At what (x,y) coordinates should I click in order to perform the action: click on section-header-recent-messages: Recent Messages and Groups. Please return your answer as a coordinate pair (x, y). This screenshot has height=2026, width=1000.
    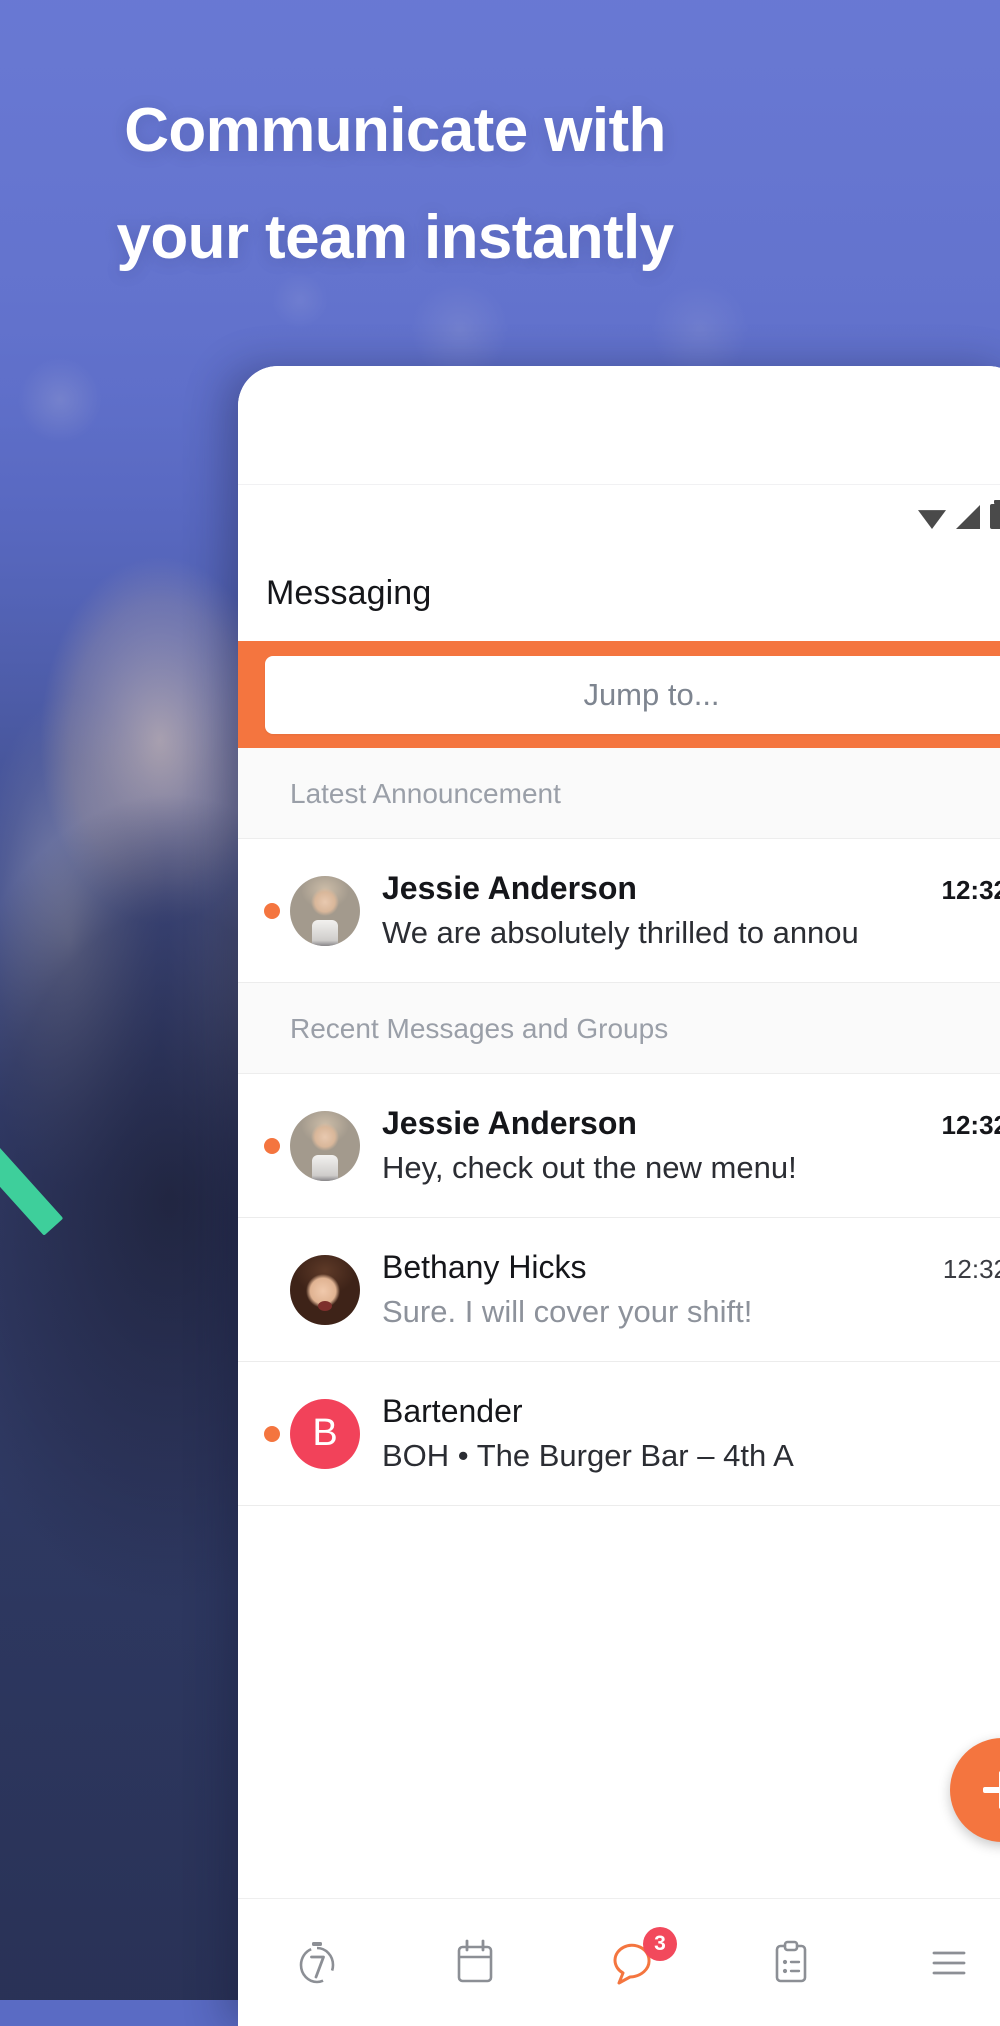
    Looking at the image, I should click on (619, 1028).